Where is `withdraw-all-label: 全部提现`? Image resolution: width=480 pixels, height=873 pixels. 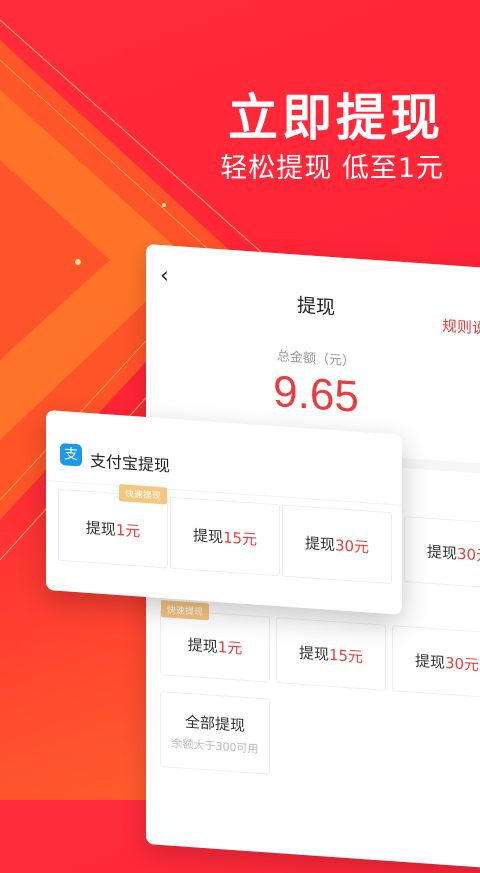 withdraw-all-label: 全部提现 is located at coordinates (214, 723).